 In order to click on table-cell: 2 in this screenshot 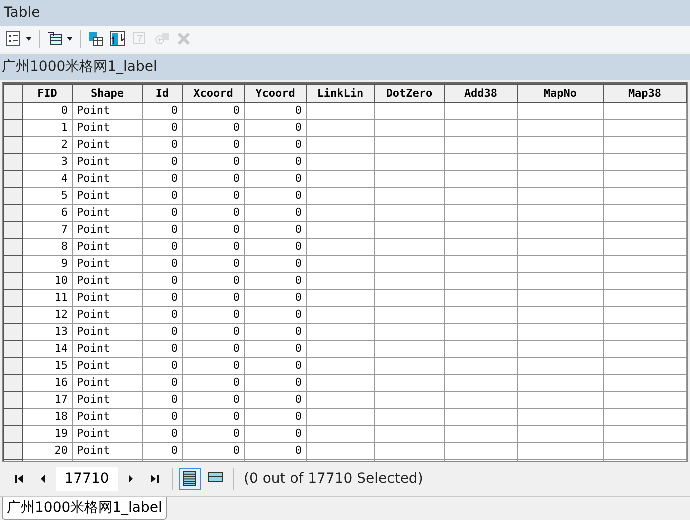, I will do `click(64, 145)`.